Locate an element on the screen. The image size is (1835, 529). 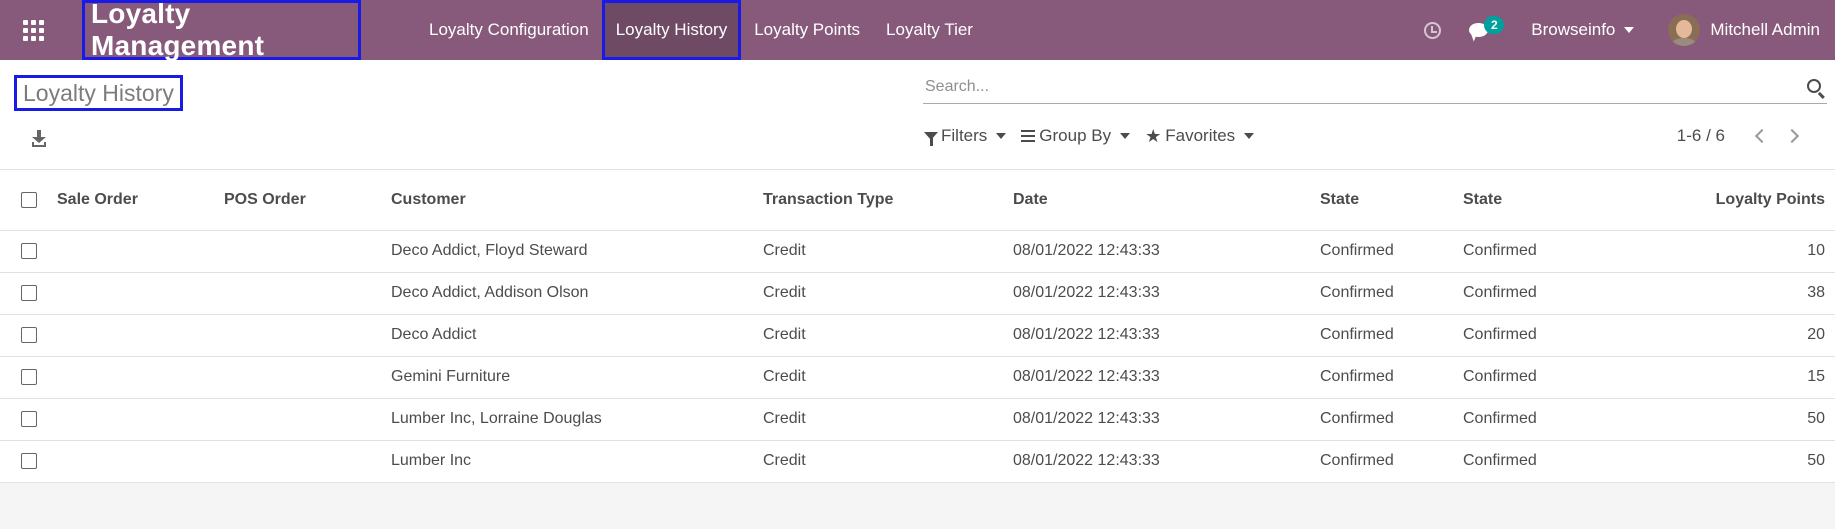
cell-customer: Lumber Inc is located at coordinates (577, 461).